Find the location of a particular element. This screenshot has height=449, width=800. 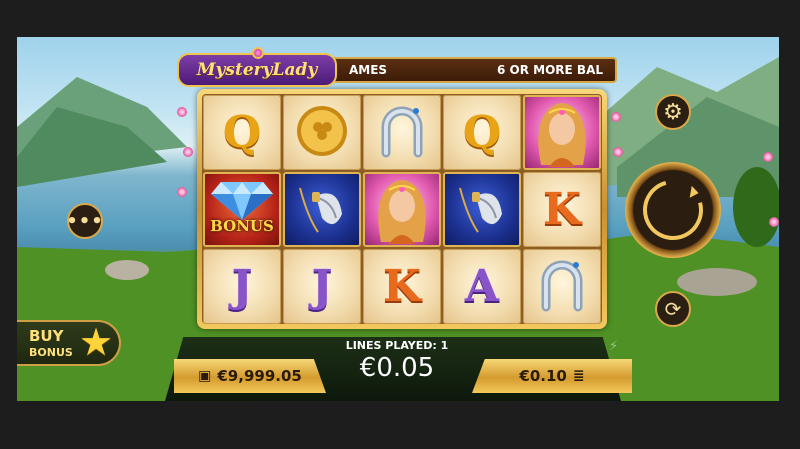

reel-cell: A is located at coordinates (482, 286).